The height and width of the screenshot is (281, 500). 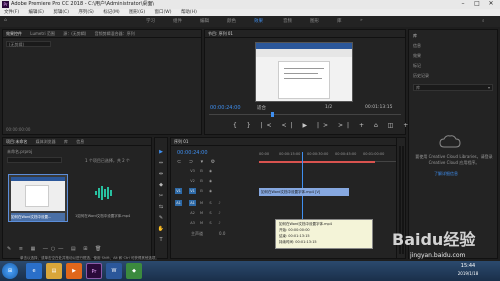 What do you see at coordinates (85, 12) in the screenshot?
I see `menu-item: 序列(S)` at bounding box center [85, 12].